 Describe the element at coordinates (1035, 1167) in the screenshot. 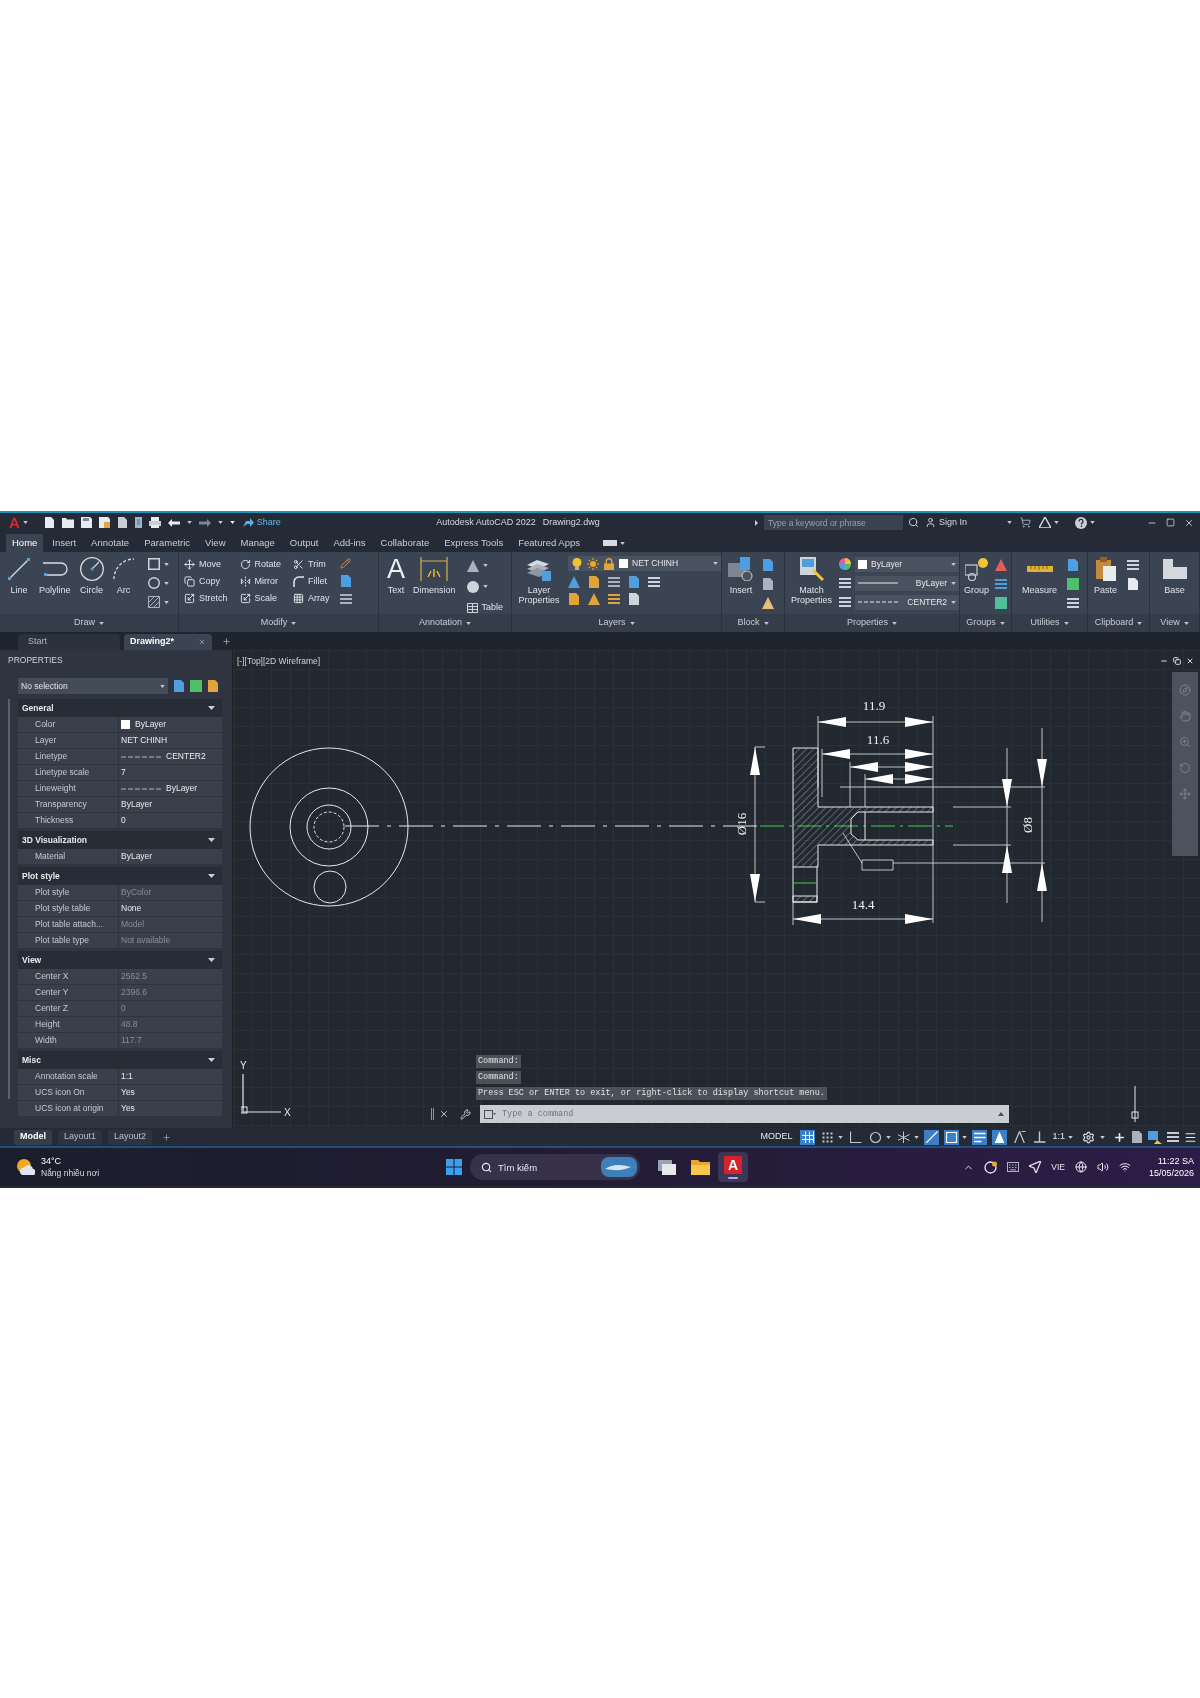

I see `navigation-arrow-icon` at that location.